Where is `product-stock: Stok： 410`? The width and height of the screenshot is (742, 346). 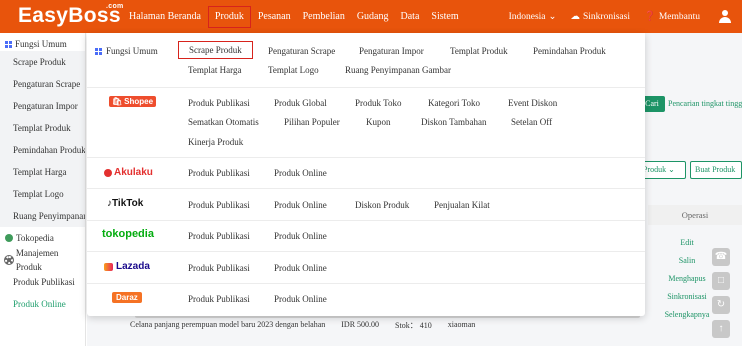
product-stock: Stok： 410 is located at coordinates (413, 325).